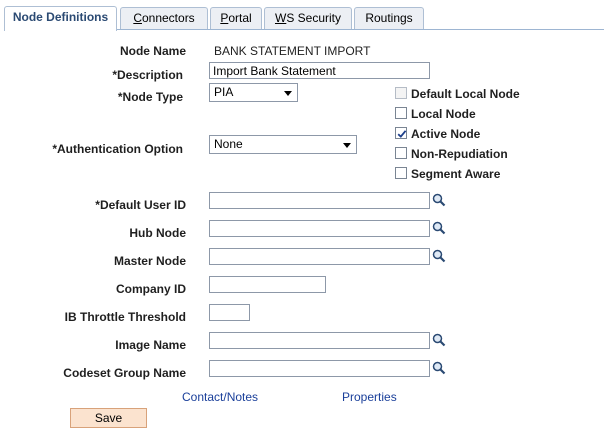 The width and height of the screenshot is (607, 435). Describe the element at coordinates (117, 149) in the screenshot. I see `auth-option-label: *Authentication Option` at that location.